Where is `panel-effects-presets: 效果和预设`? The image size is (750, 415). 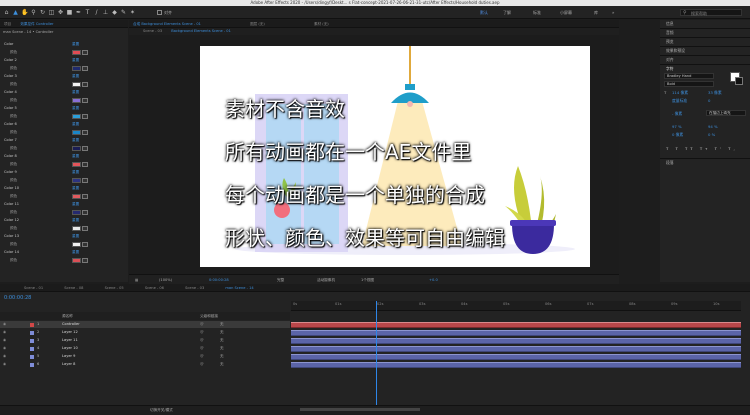 panel-effects-presets: 效果和预设 is located at coordinates (675, 51).